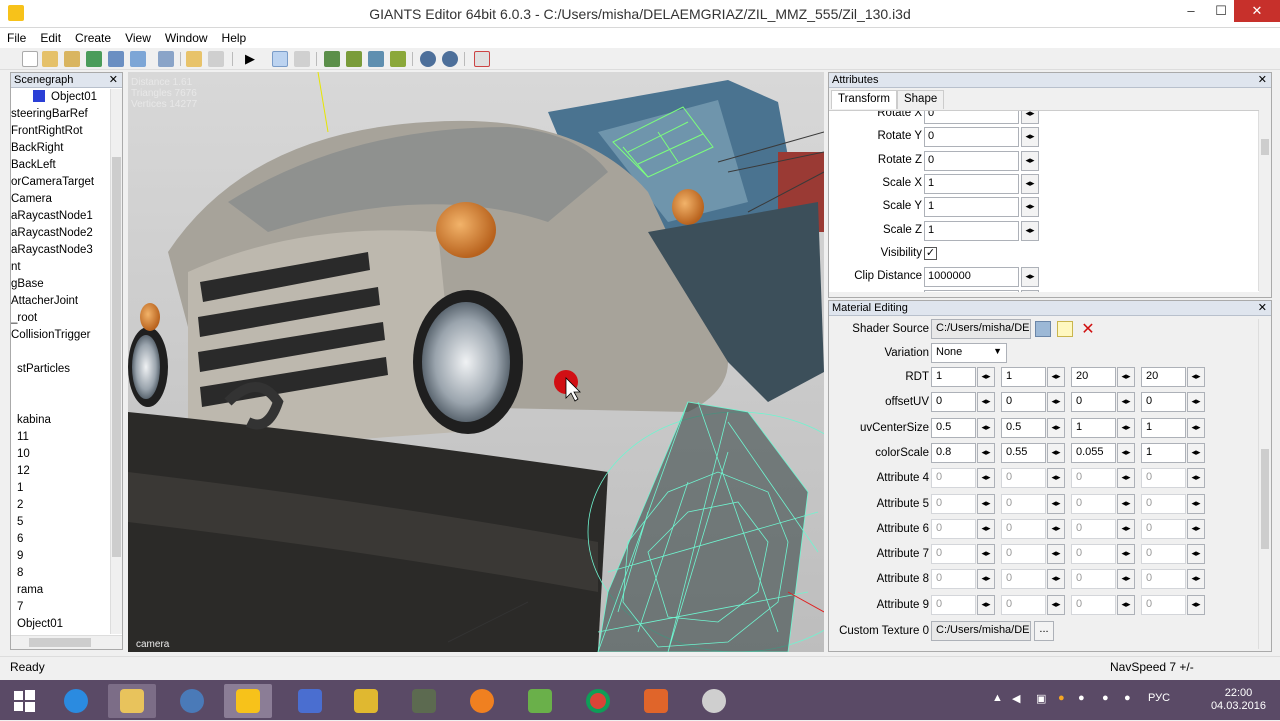 The height and width of the screenshot is (721, 1280). Describe the element at coordinates (280, 59) in the screenshot. I see `select-tool-icon` at that location.